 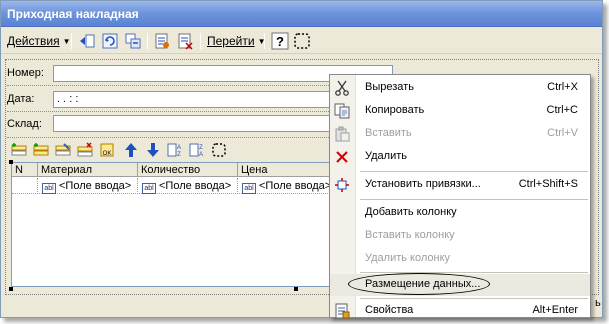 I want to click on row-number-cell, so click(x=25, y=186).